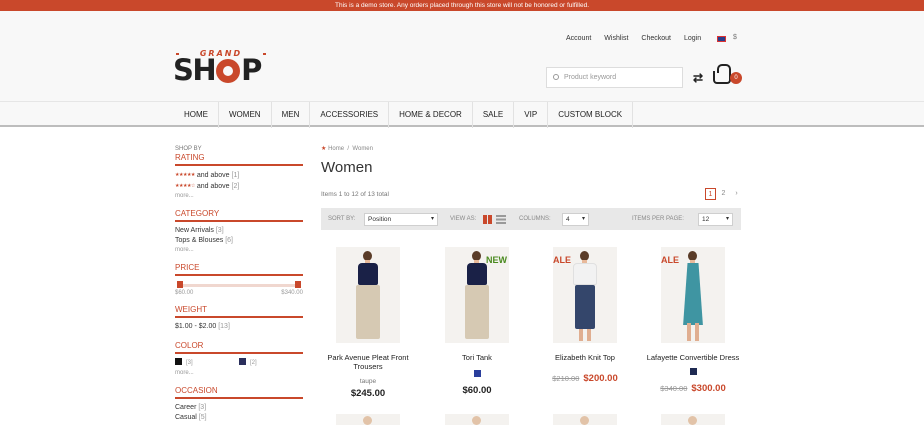 This screenshot has width=924, height=425. Describe the element at coordinates (239, 269) in the screenshot. I see `filter-title-price: PRICE` at that location.